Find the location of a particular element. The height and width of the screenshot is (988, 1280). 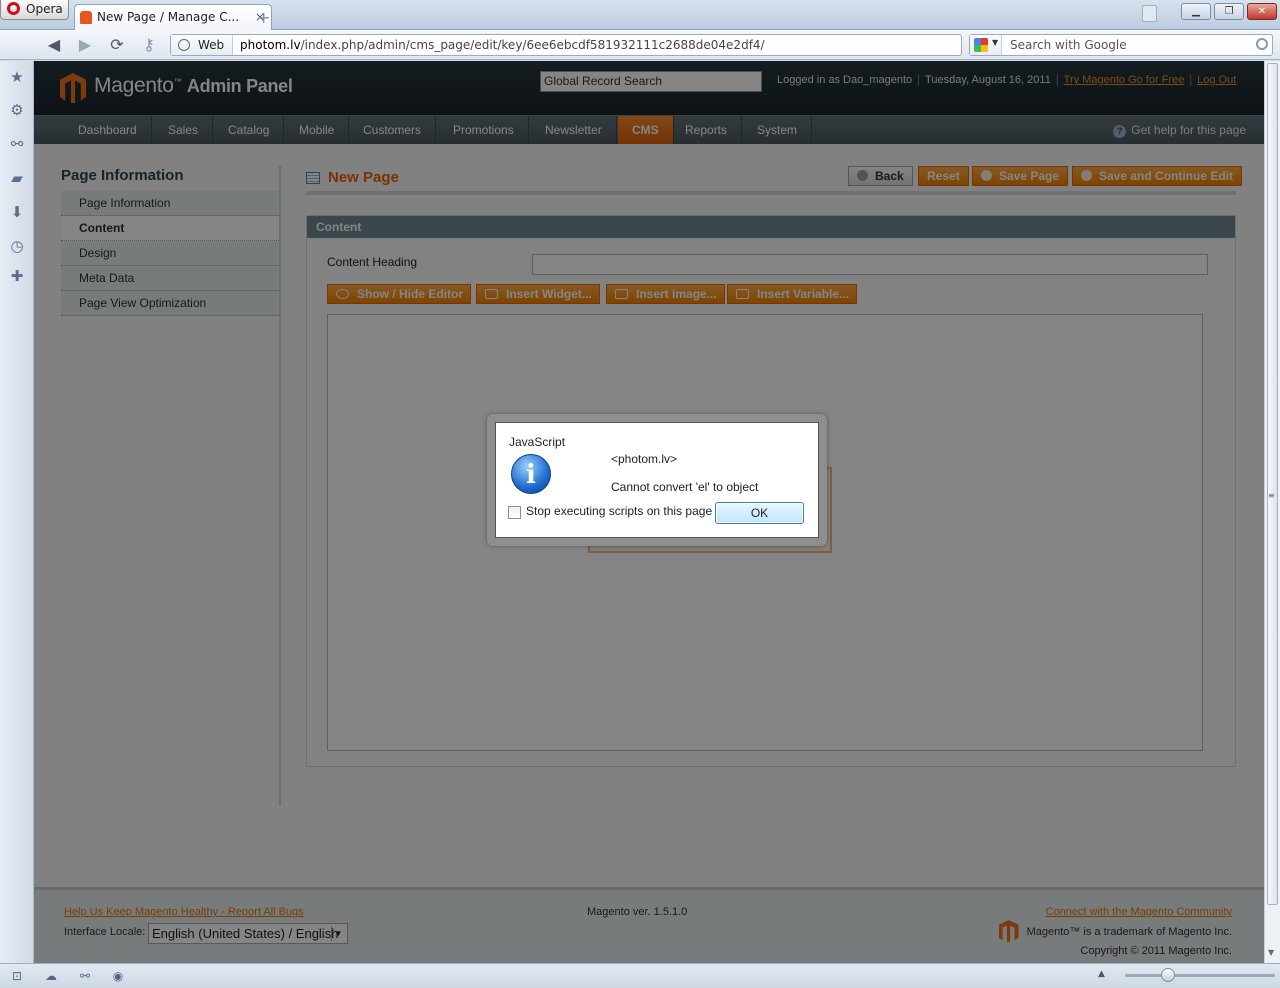

address-web-label: Web is located at coordinates (211, 45).